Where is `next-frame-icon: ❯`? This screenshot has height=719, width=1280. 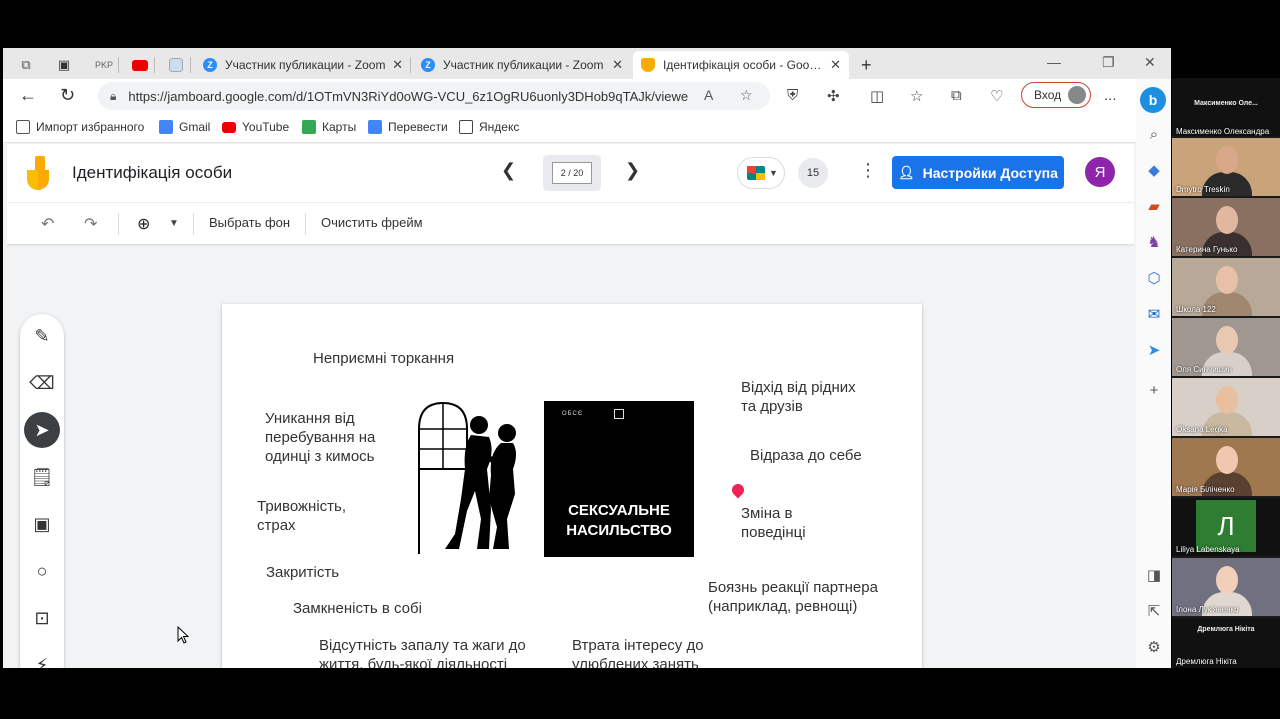
next-frame-icon: ❯ is located at coordinates (632, 170).